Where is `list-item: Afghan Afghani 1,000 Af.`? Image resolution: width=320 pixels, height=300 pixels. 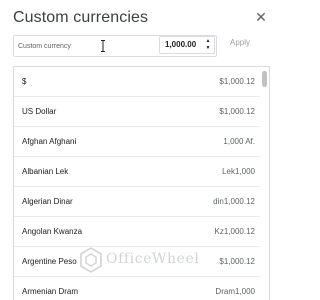 list-item: Afghan Afghani 1,000 Af. is located at coordinates (137, 142).